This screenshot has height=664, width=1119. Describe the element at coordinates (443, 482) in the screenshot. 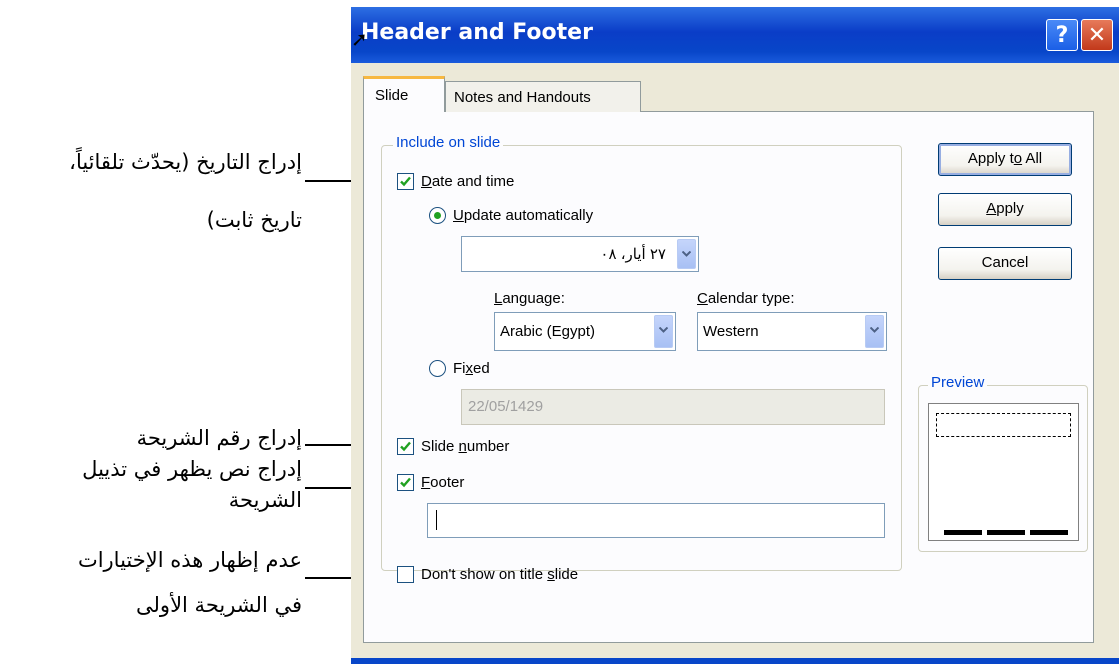

I see `footer-label: Footer` at that location.